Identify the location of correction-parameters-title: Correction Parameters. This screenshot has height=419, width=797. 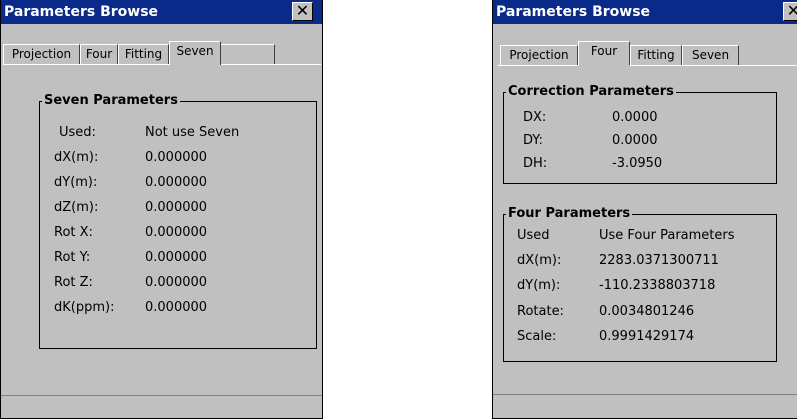
(591, 91).